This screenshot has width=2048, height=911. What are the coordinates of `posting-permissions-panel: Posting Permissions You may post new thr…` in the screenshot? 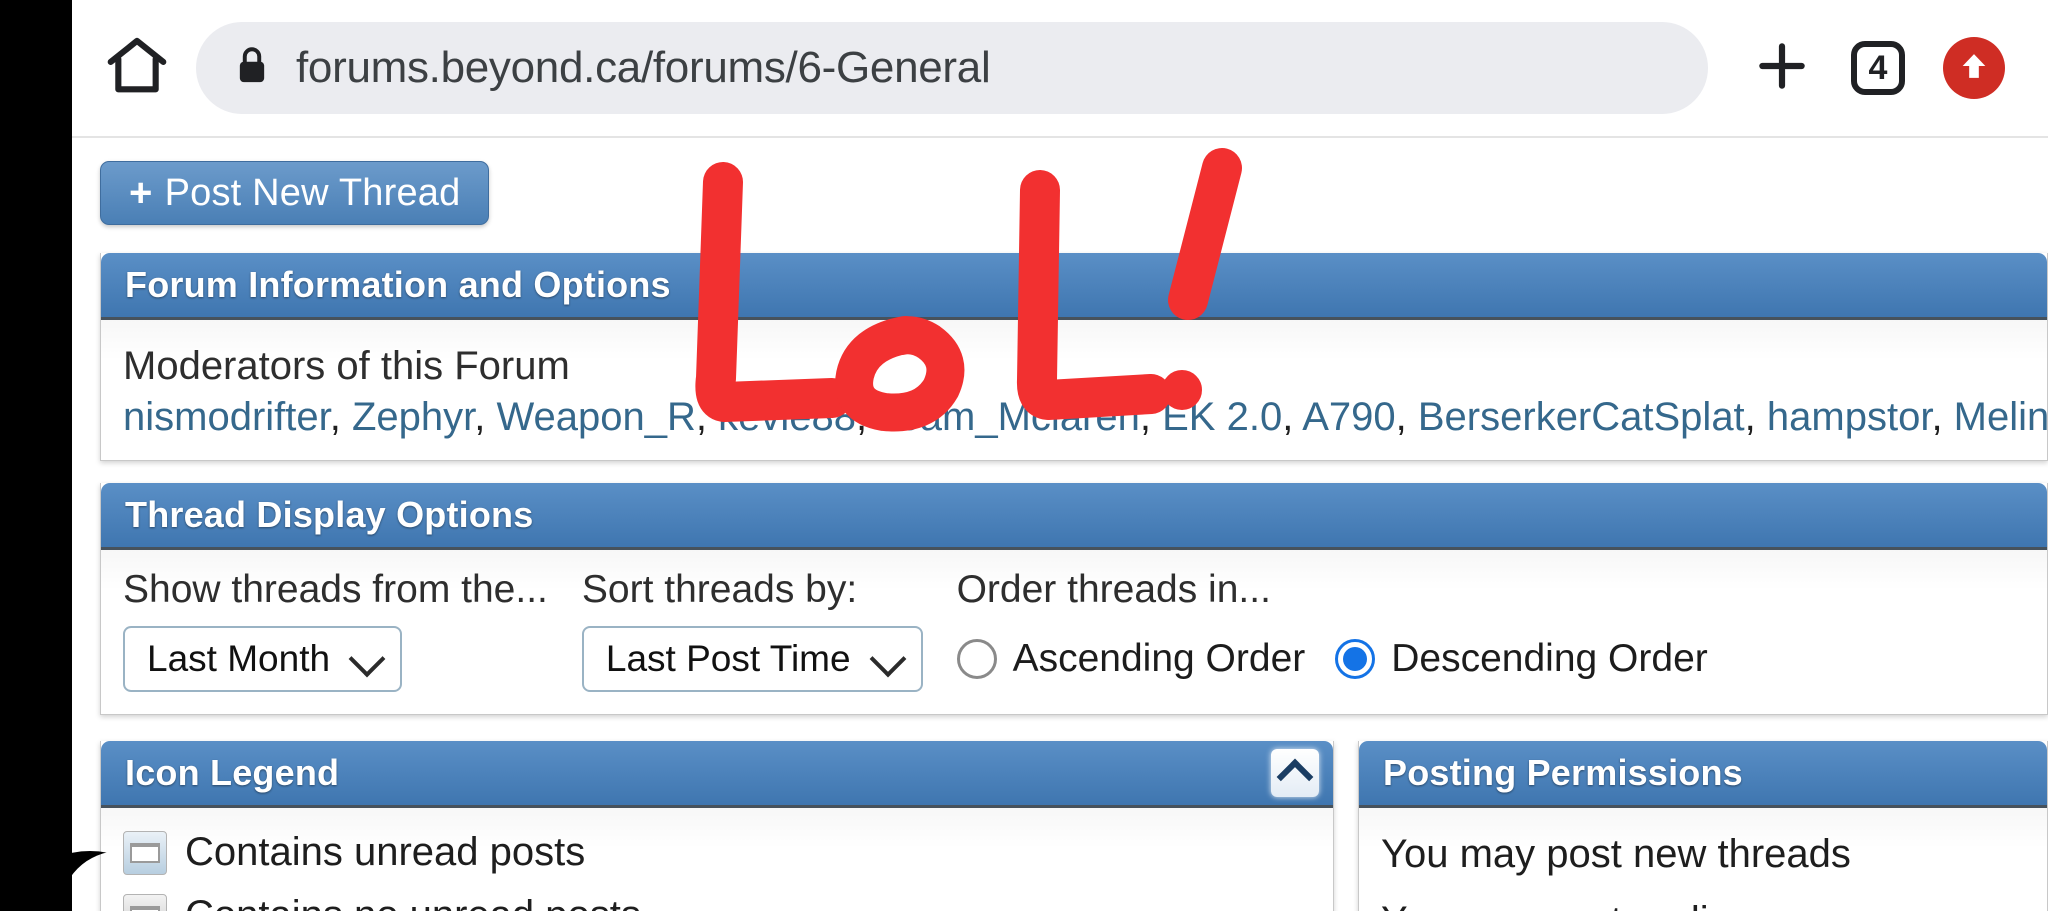 It's located at (1703, 826).